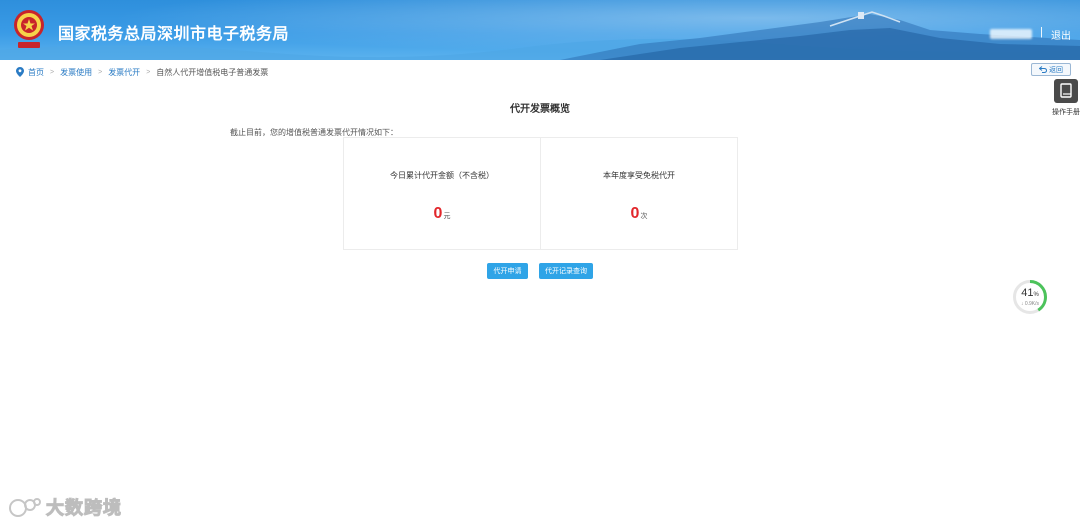  What do you see at coordinates (1056, 70) in the screenshot?
I see `back-button-label: 返回` at bounding box center [1056, 70].